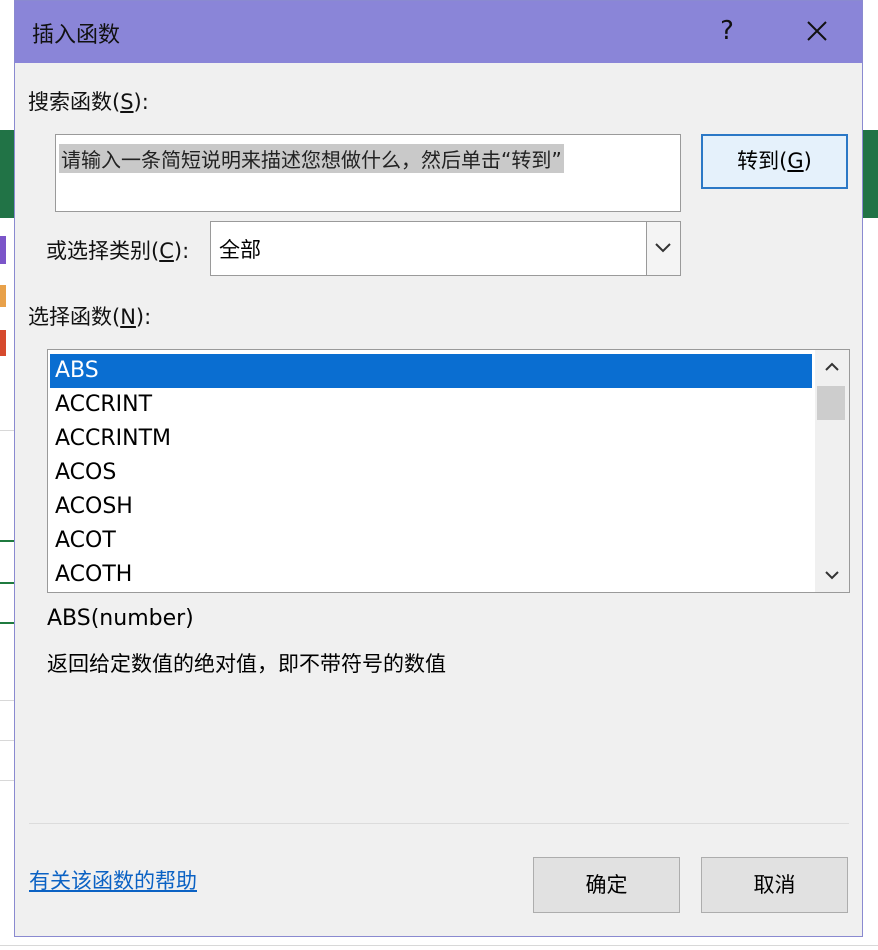 The height and width of the screenshot is (950, 878). Describe the element at coordinates (431, 575) in the screenshot. I see `function-list-item: ACOTH` at that location.